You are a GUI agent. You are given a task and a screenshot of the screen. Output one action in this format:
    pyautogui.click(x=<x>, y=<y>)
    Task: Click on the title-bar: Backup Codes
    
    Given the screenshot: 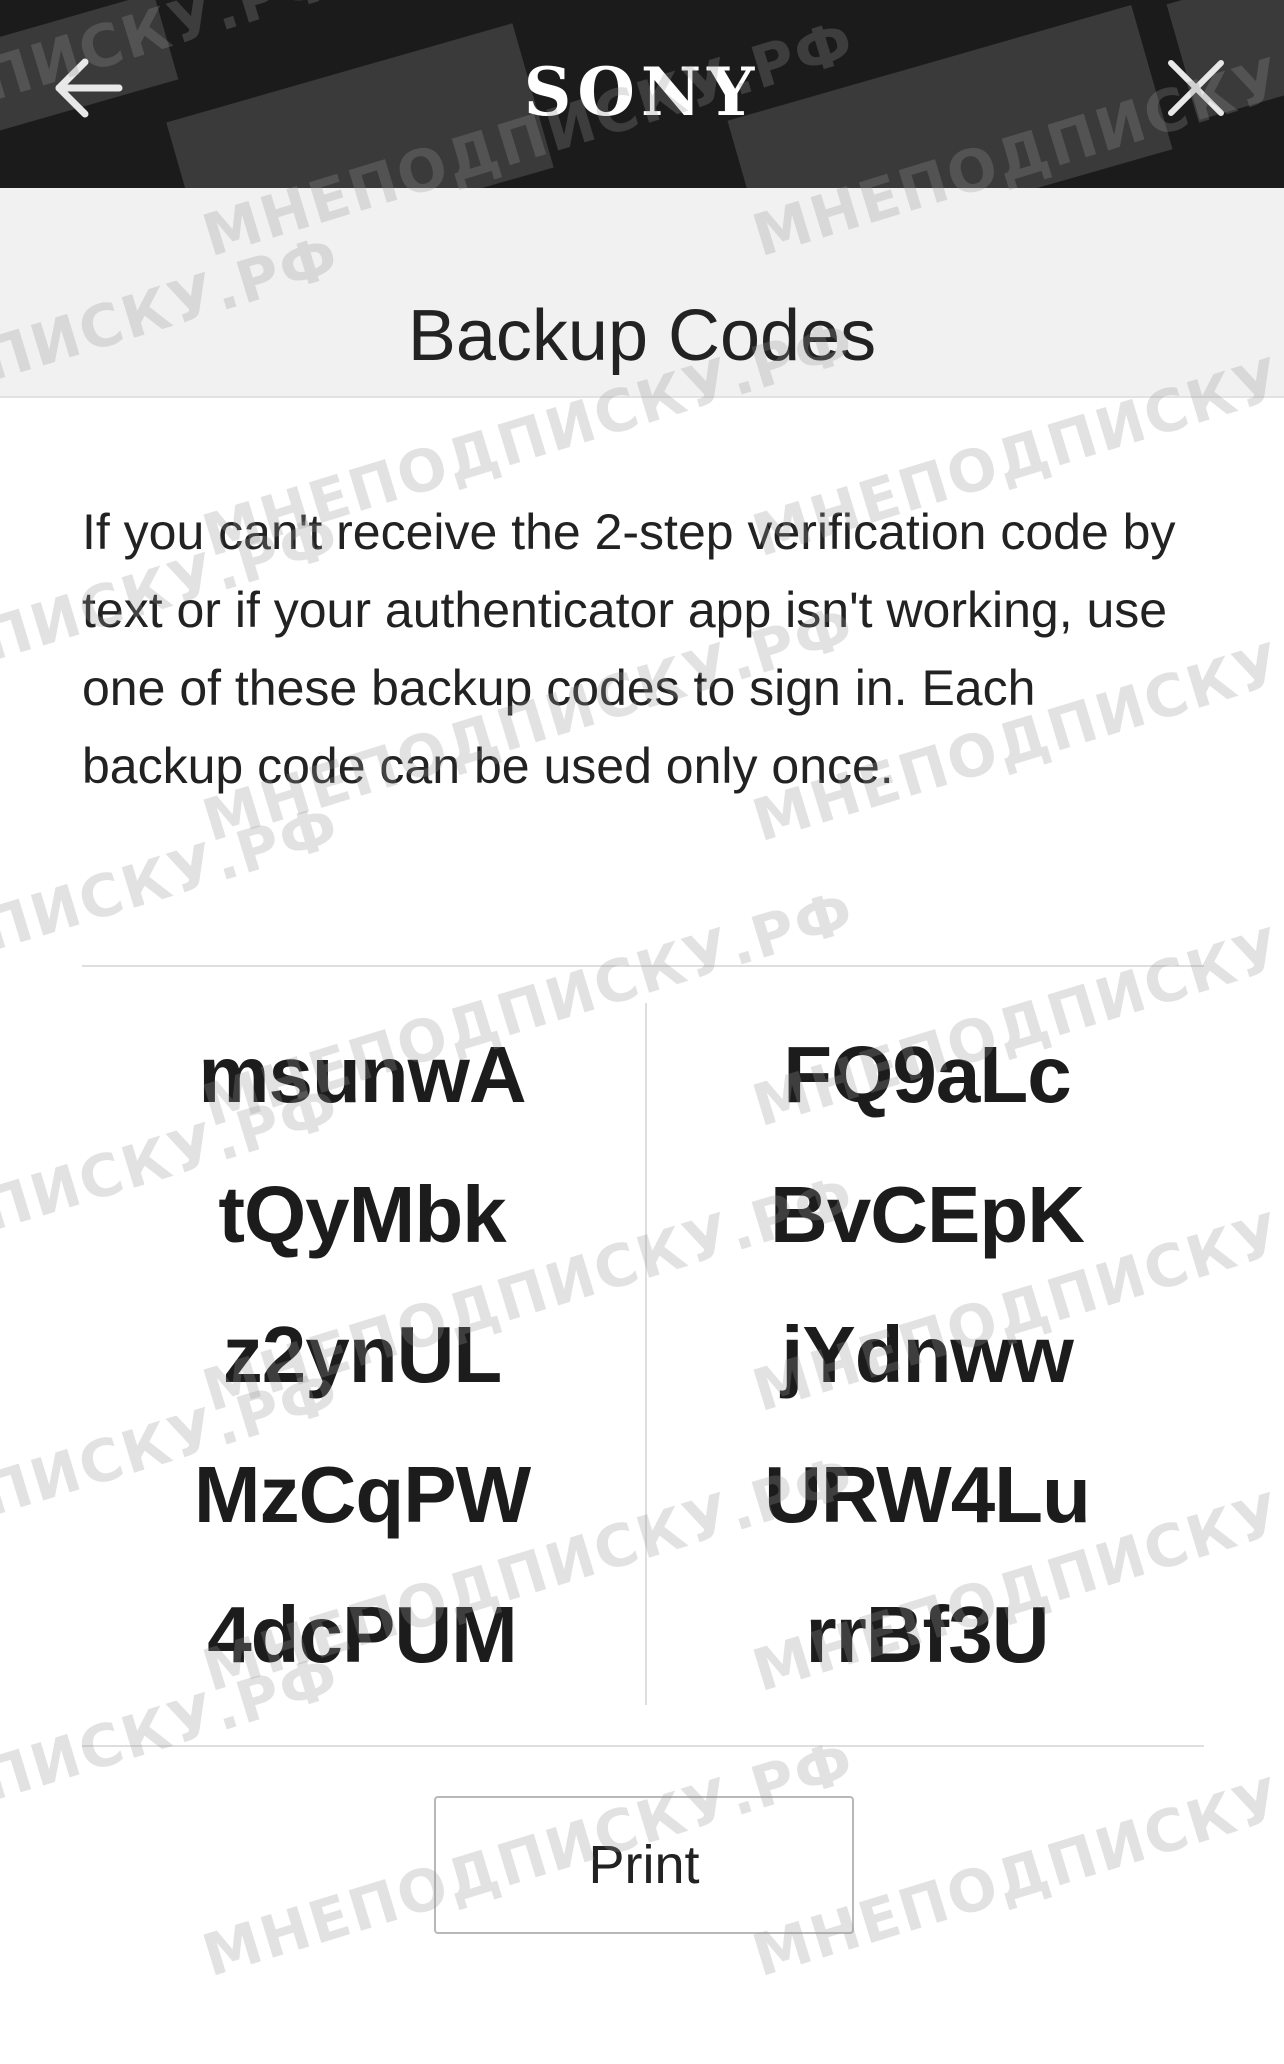 What is the action you would take?
    pyautogui.click(x=642, y=293)
    